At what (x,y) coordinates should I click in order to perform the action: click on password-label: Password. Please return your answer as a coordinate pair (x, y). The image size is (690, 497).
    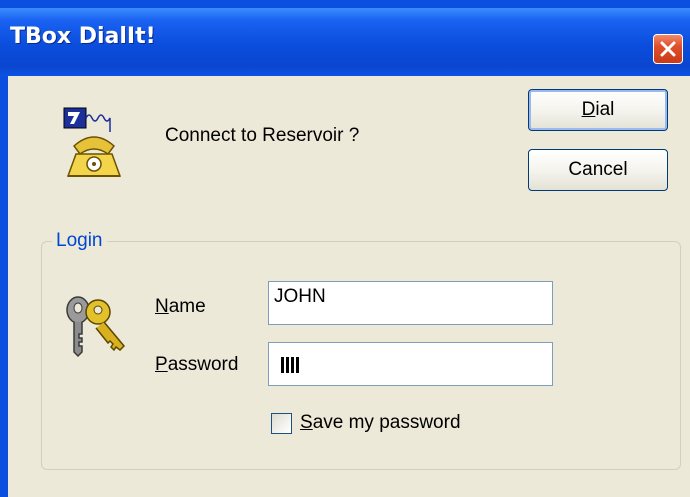
    Looking at the image, I should click on (196, 365).